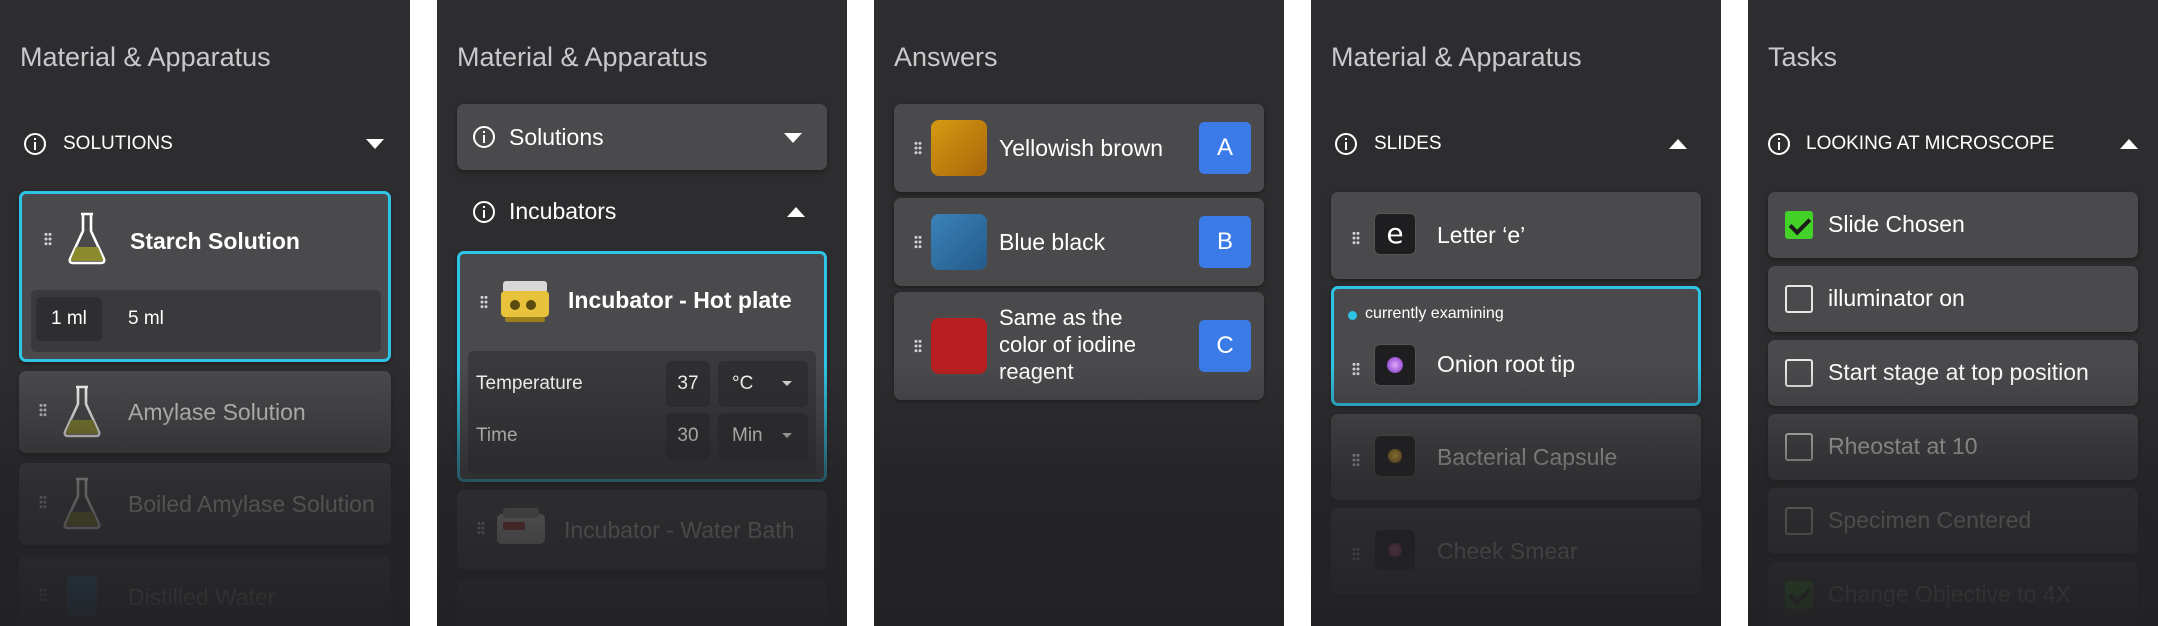  I want to click on hot-plate-icon, so click(525, 301).